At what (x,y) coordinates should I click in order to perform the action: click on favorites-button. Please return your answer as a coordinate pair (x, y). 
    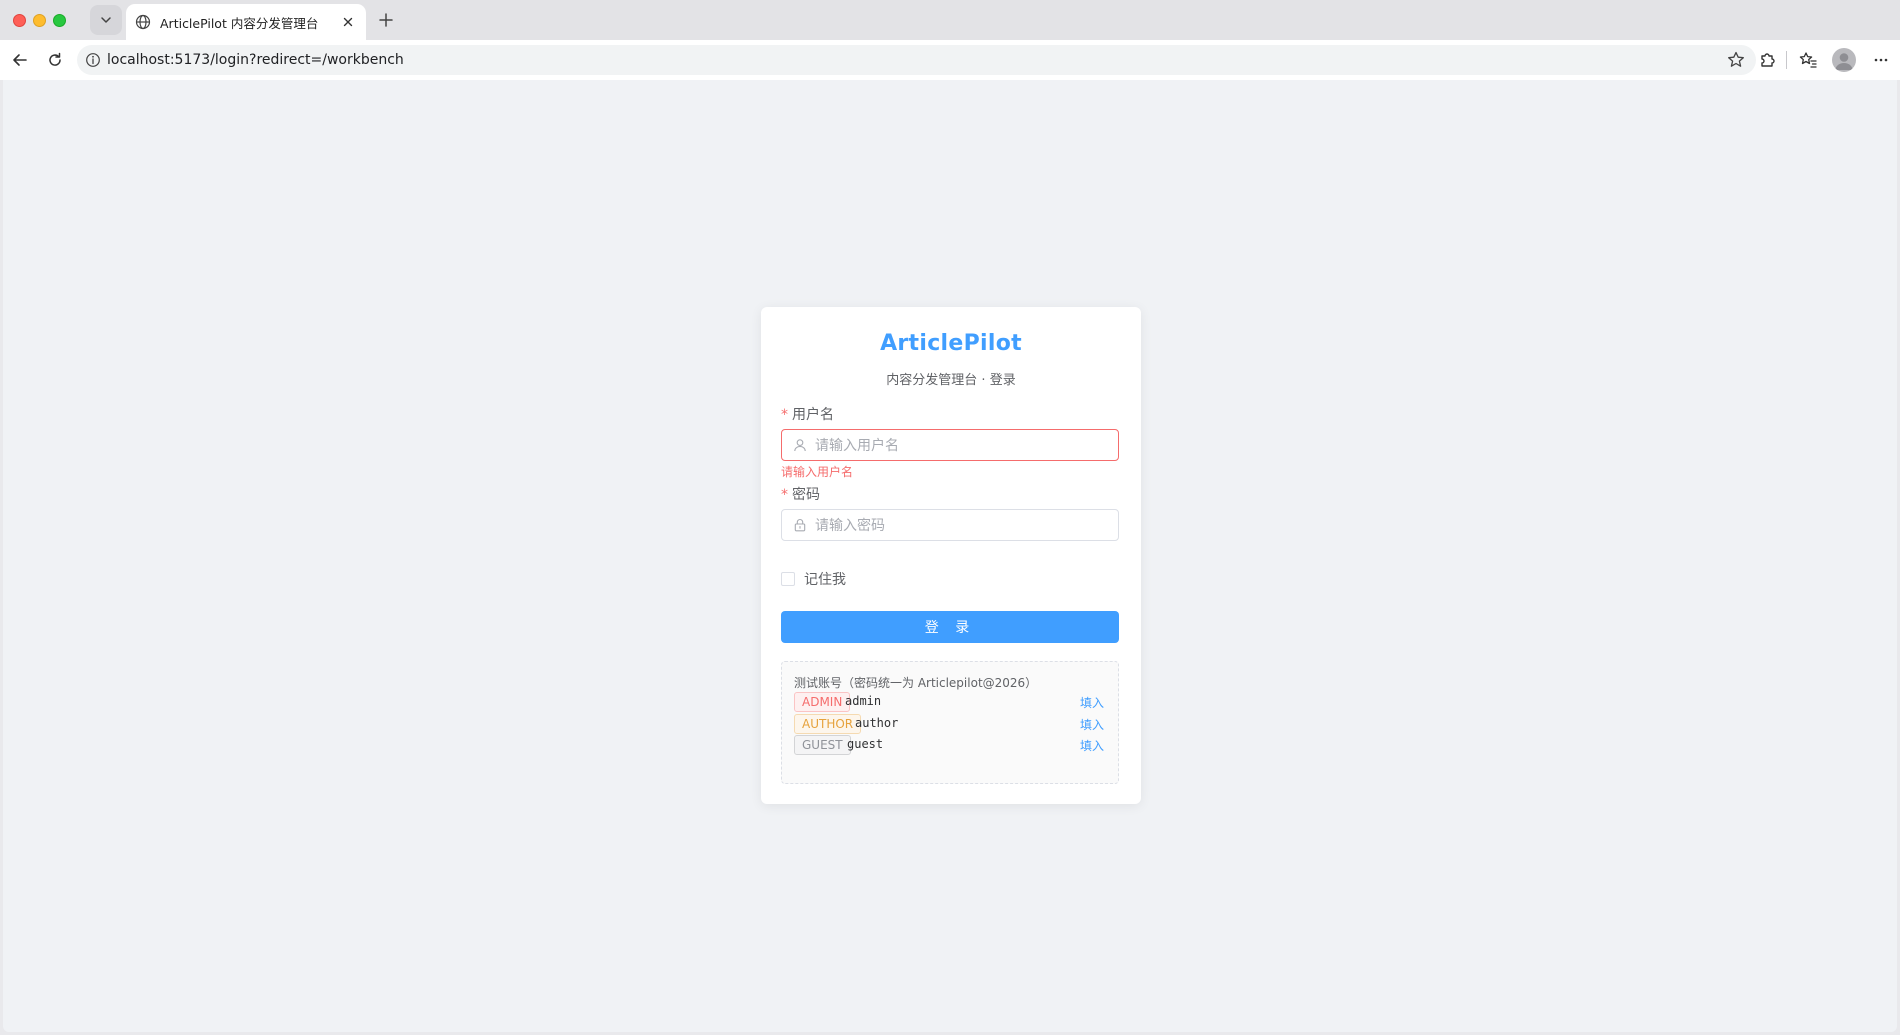
    Looking at the image, I should click on (1808, 60).